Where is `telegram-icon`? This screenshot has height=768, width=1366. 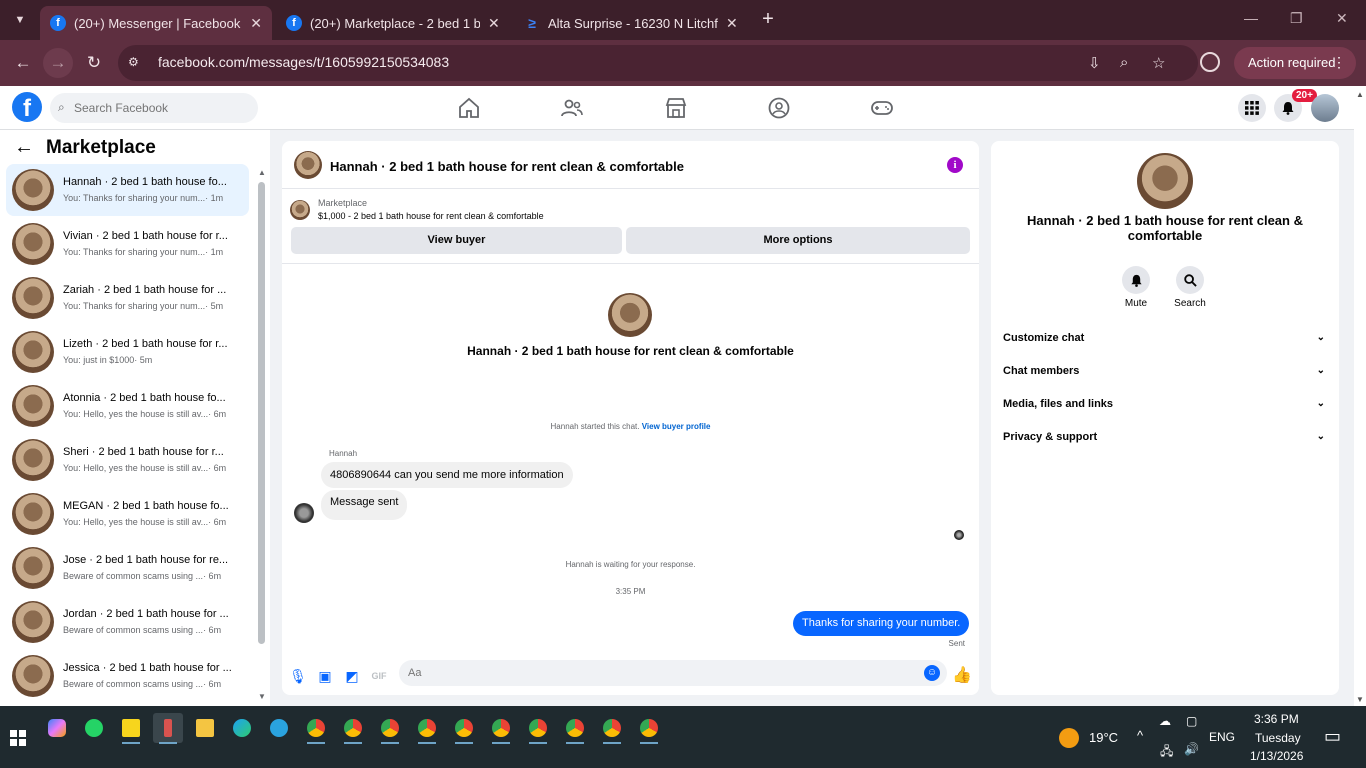
telegram-icon is located at coordinates (279, 728).